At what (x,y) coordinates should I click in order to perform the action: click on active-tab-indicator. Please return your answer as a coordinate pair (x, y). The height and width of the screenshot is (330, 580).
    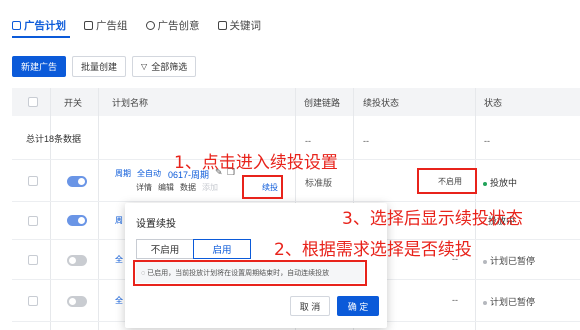
    Looking at the image, I should click on (41, 37).